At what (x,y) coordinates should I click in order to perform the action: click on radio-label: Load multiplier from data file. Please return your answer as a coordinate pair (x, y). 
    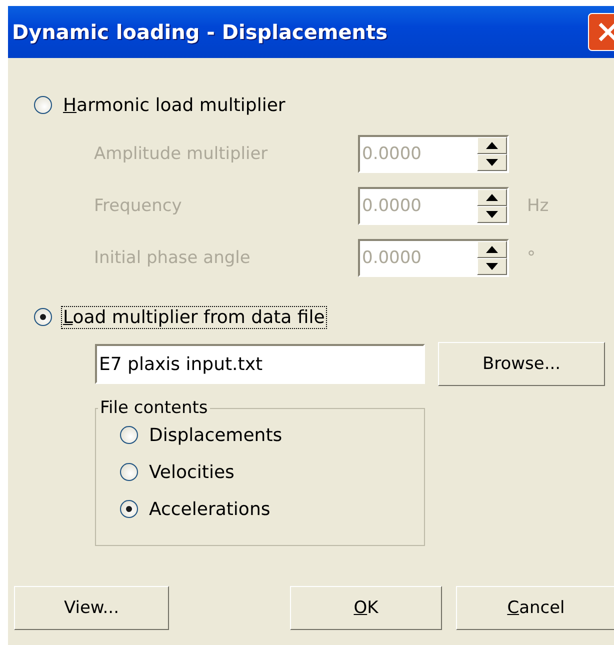
    Looking at the image, I should click on (194, 317).